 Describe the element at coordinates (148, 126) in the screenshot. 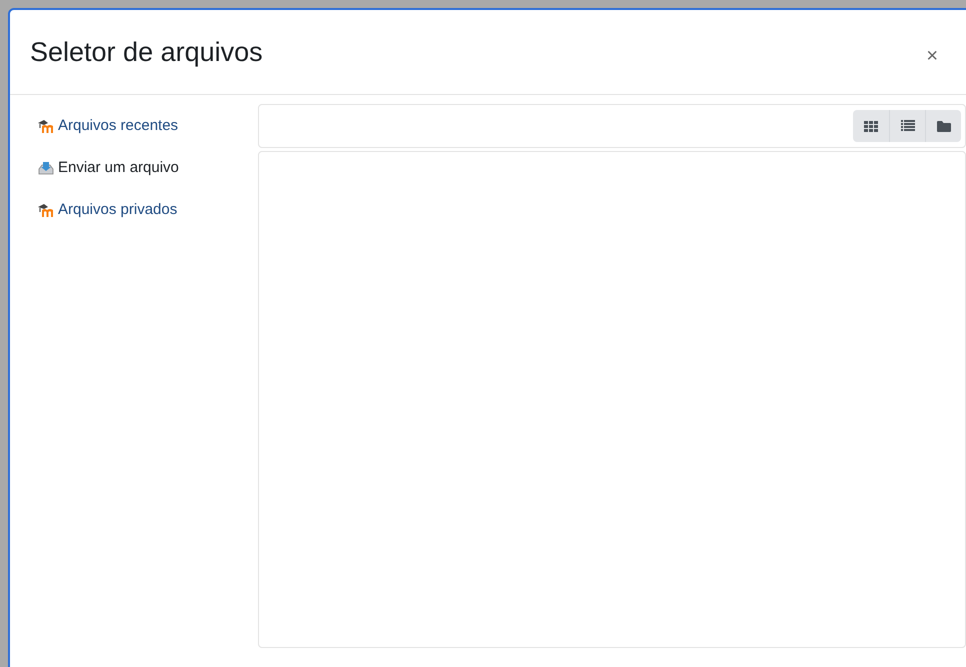

I see `repository-link: Arquivos recentes` at that location.